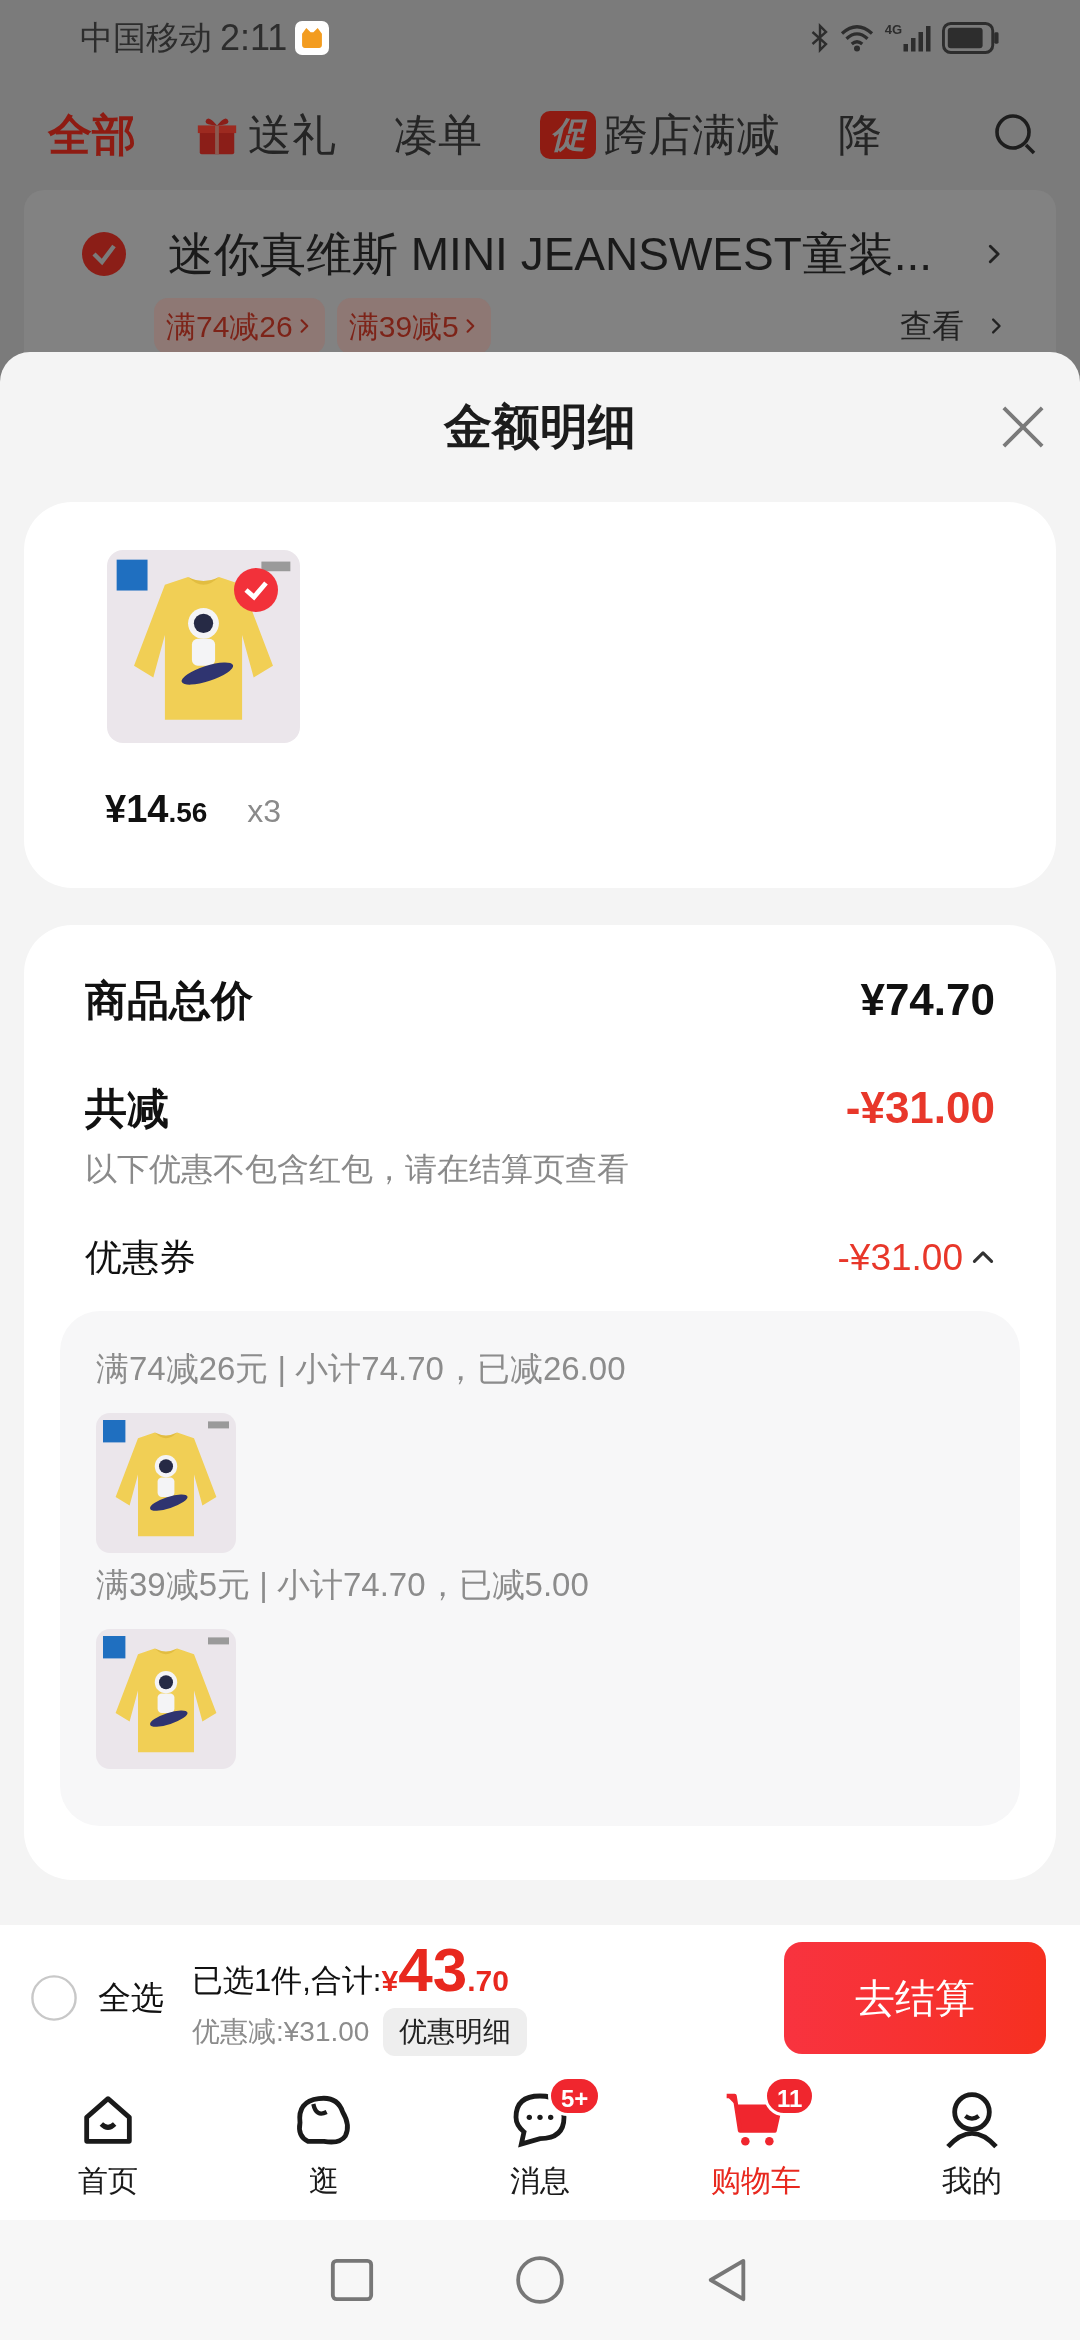 The height and width of the screenshot is (2340, 1080). What do you see at coordinates (893, 29) in the screenshot?
I see `network-text: 4G` at bounding box center [893, 29].